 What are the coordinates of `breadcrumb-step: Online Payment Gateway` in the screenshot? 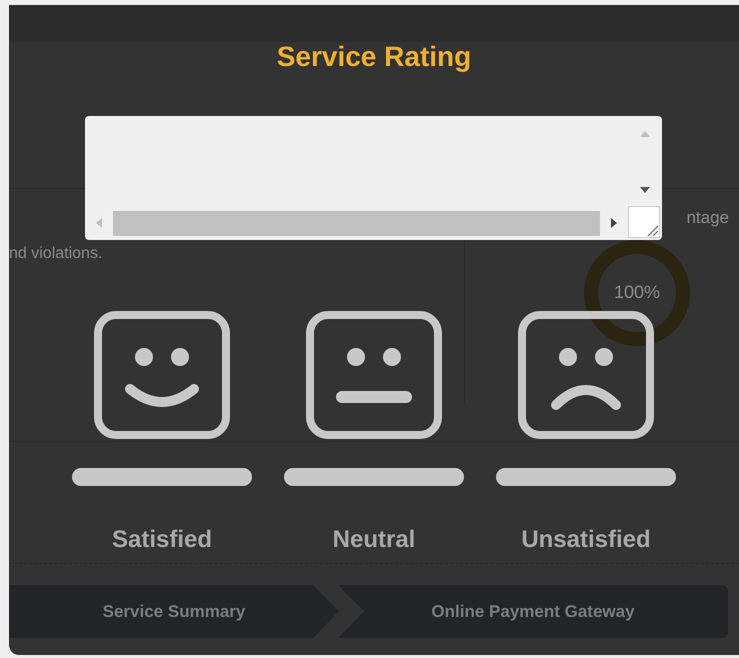 It's located at (533, 611).